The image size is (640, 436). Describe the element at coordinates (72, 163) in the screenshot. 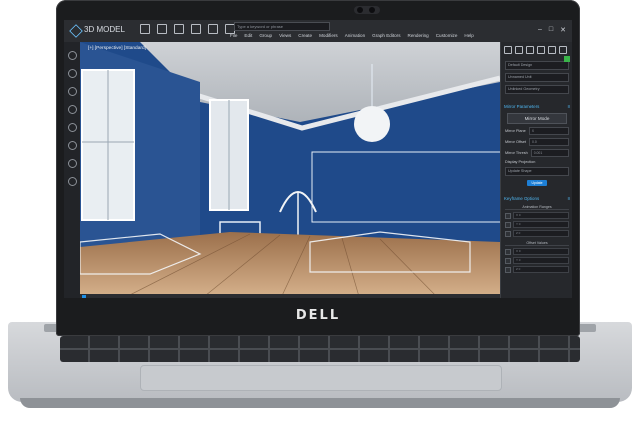

I see `light-tool-icon` at that location.